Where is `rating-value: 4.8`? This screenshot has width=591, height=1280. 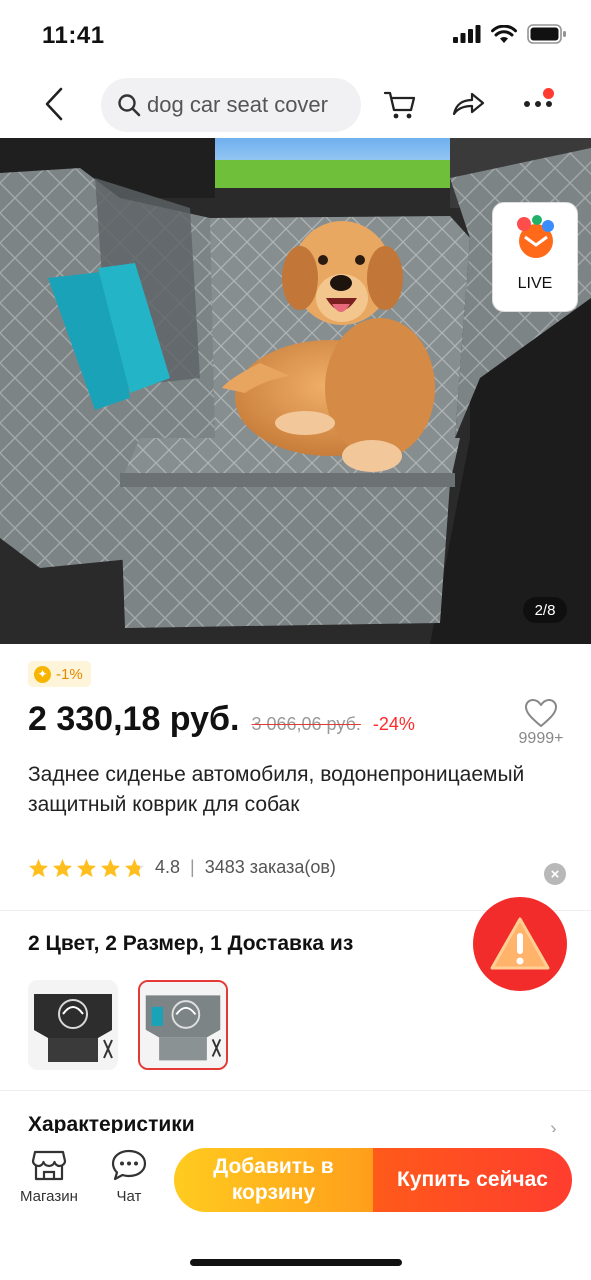
rating-value: 4.8 is located at coordinates (168, 867).